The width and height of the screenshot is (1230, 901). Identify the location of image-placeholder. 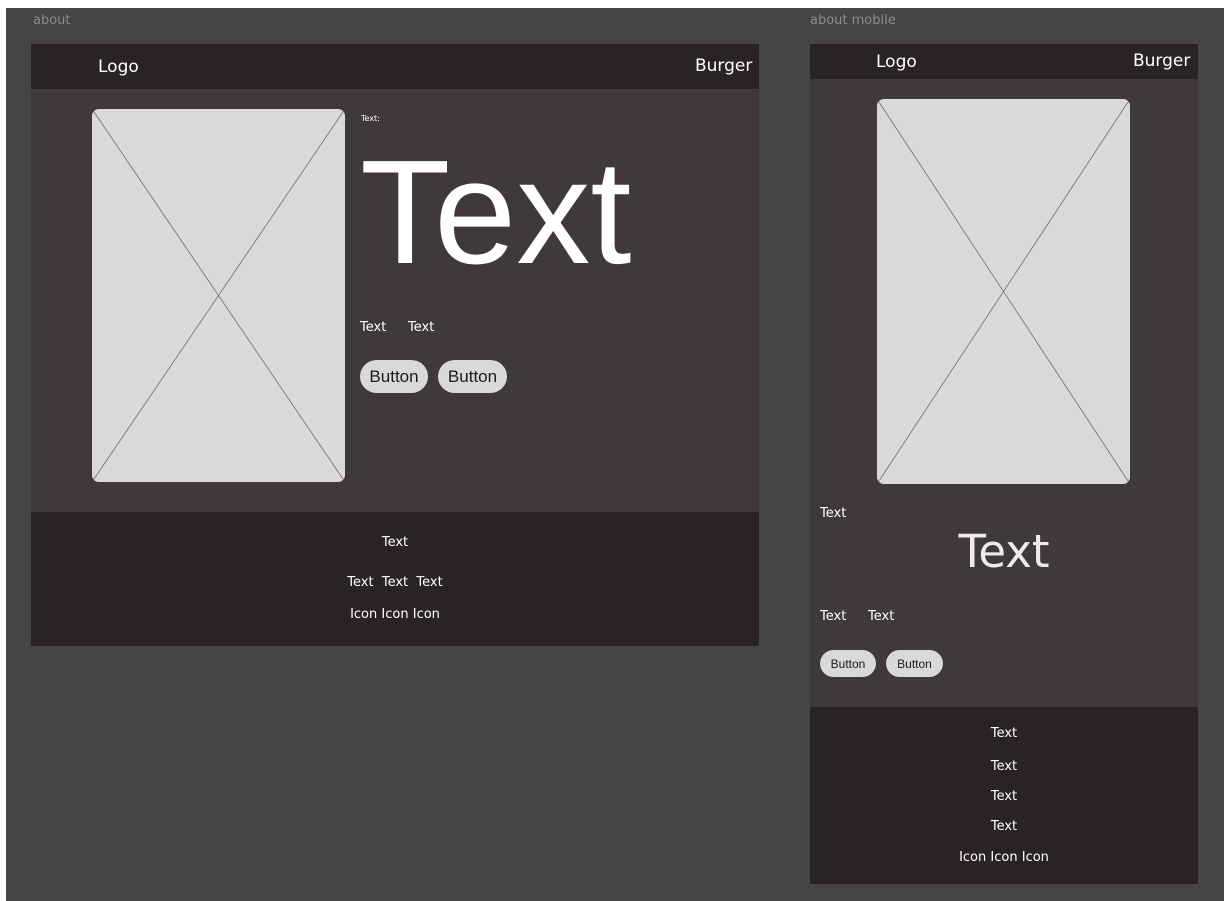
(218, 295).